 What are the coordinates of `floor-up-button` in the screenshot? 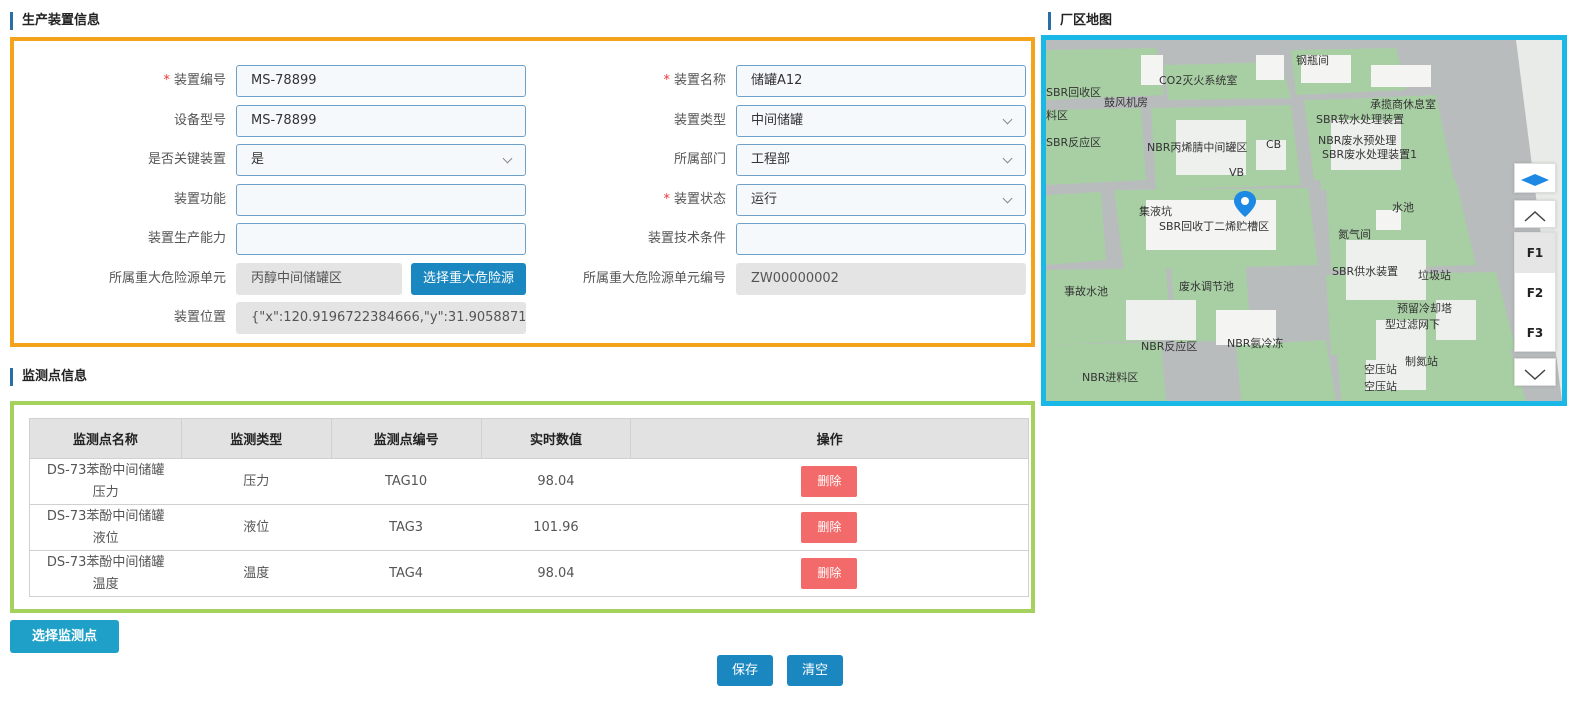 It's located at (1535, 214).